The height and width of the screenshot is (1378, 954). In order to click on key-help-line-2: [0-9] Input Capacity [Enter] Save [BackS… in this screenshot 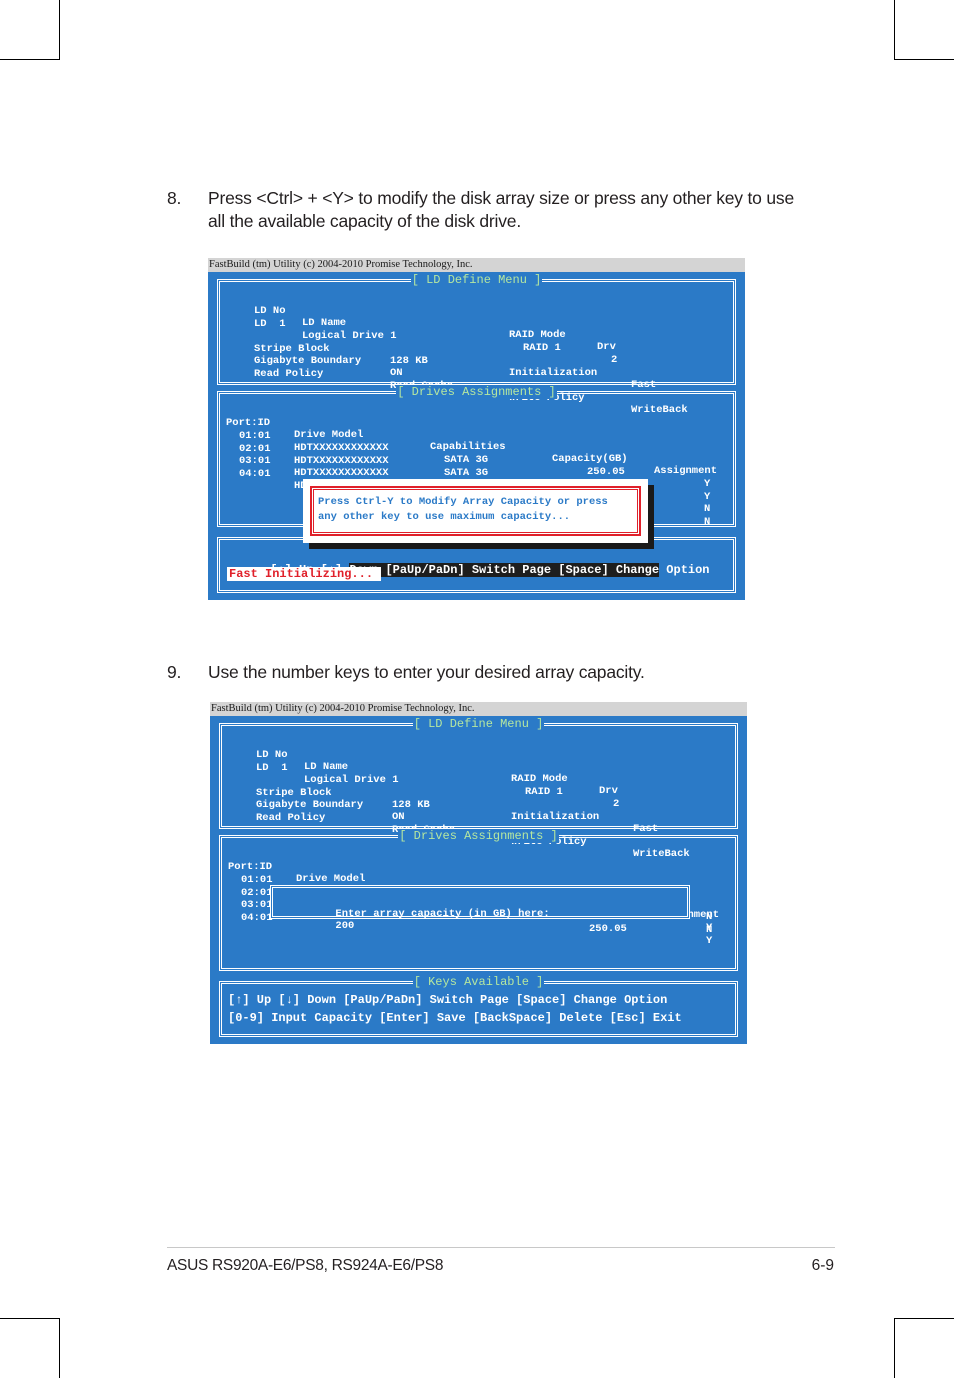, I will do `click(455, 1018)`.